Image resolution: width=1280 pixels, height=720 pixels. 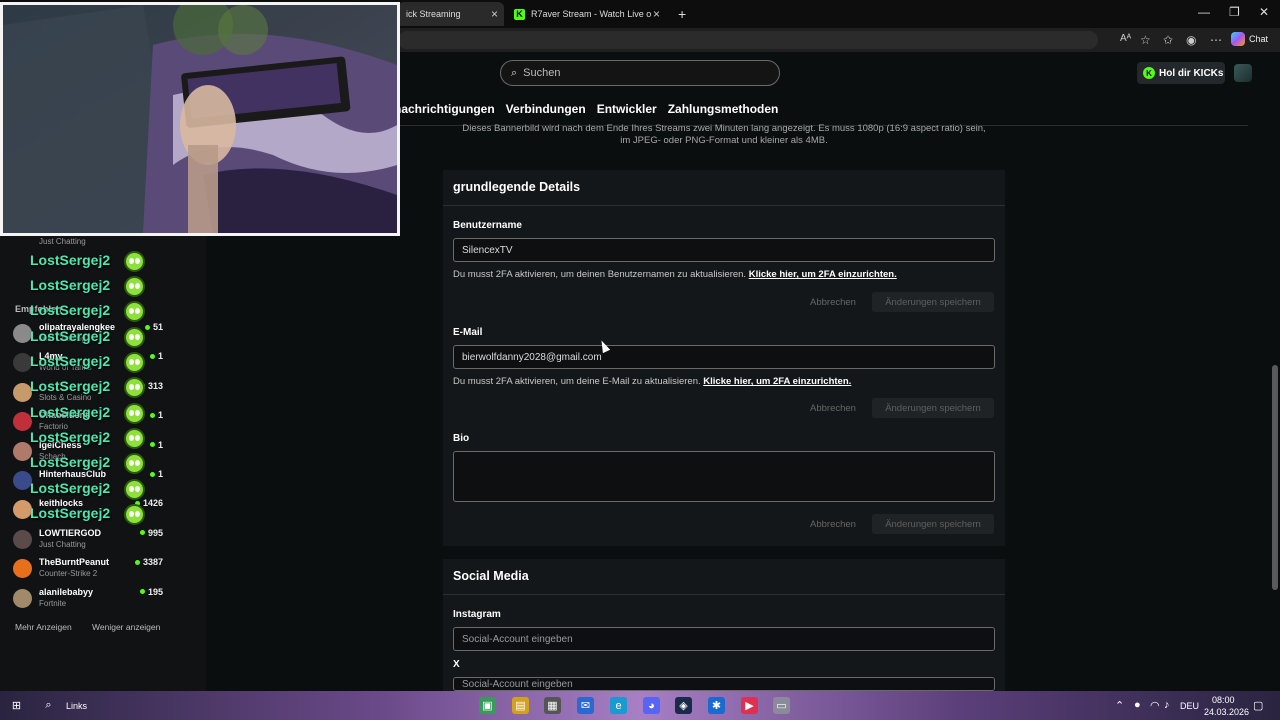 I want to click on user-avatar, so click(x=1243, y=73).